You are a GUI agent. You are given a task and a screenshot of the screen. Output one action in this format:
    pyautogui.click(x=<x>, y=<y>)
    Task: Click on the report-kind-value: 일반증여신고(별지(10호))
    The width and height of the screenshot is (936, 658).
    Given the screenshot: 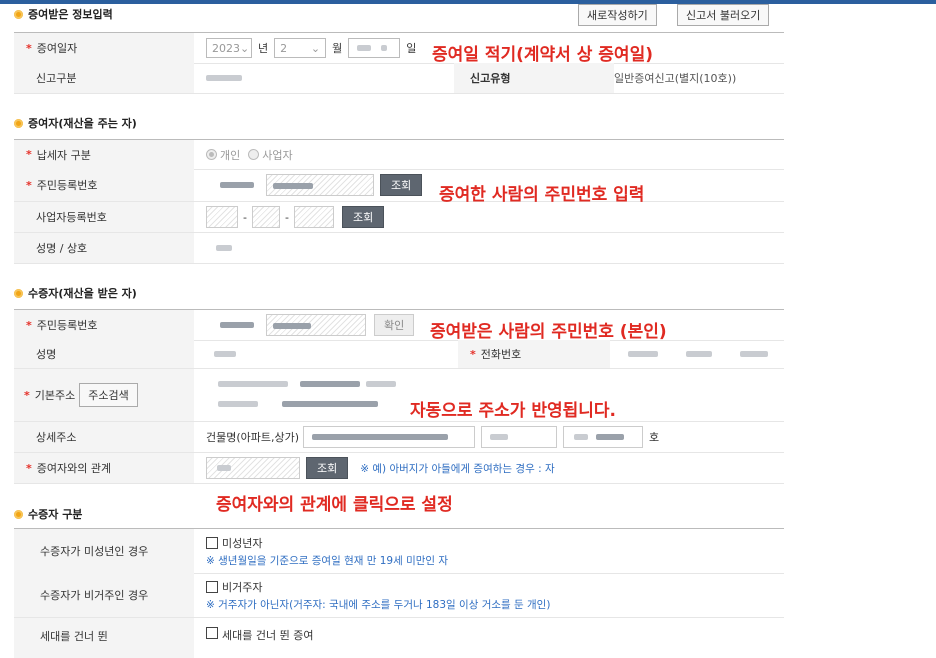 What is the action you would take?
    pyautogui.click(x=675, y=78)
    